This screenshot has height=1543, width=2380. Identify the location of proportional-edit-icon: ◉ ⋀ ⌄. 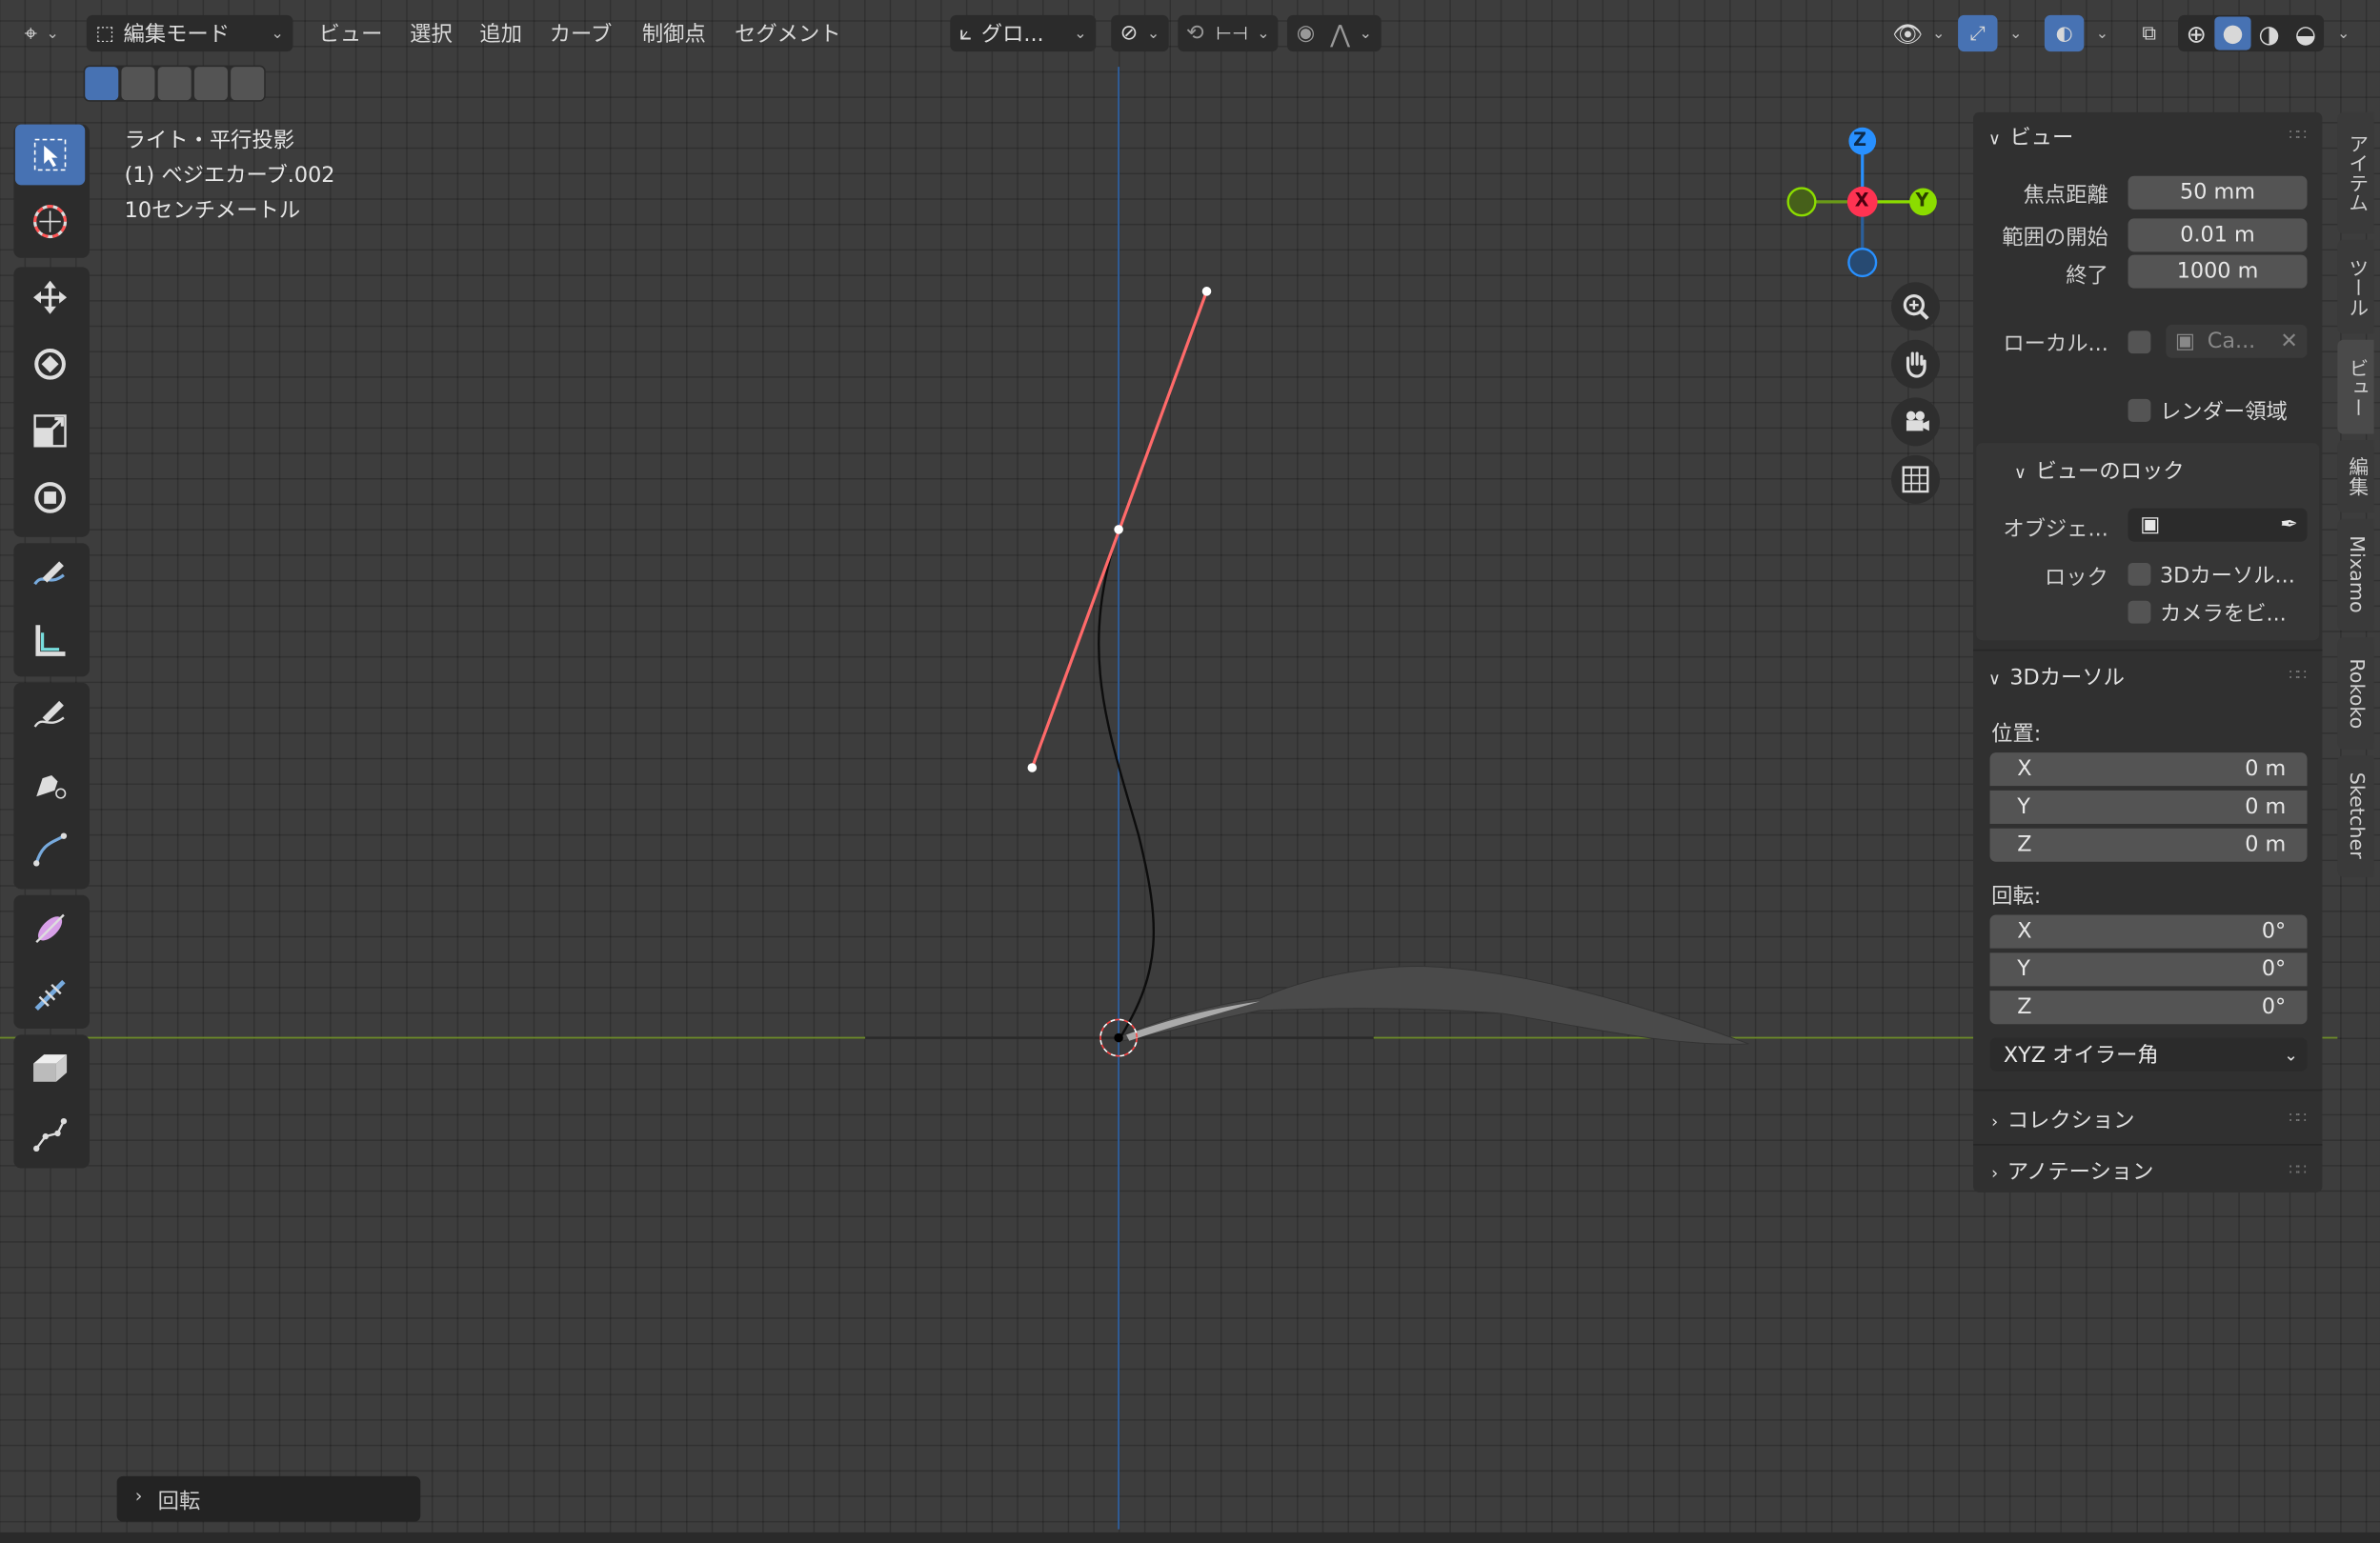
(1334, 33).